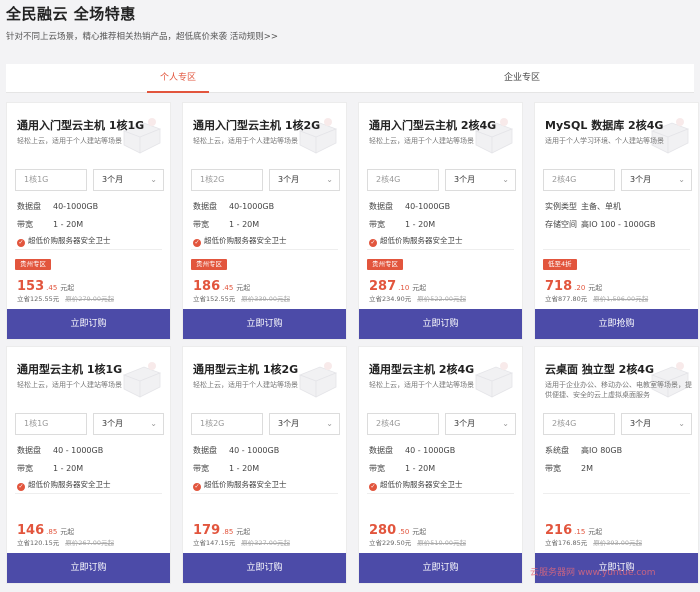 This screenshot has width=700, height=592. What do you see at coordinates (52, 288) in the screenshot?
I see `price-decimal: .45` at bounding box center [52, 288].